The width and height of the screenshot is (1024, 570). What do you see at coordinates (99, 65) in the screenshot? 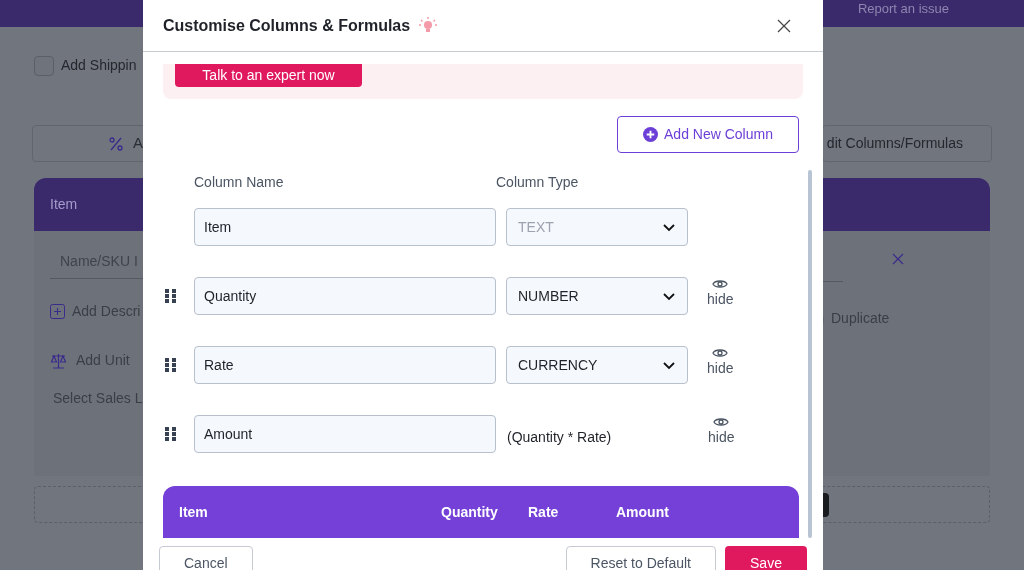
I see `shipping-label: Add Shippin` at bounding box center [99, 65].